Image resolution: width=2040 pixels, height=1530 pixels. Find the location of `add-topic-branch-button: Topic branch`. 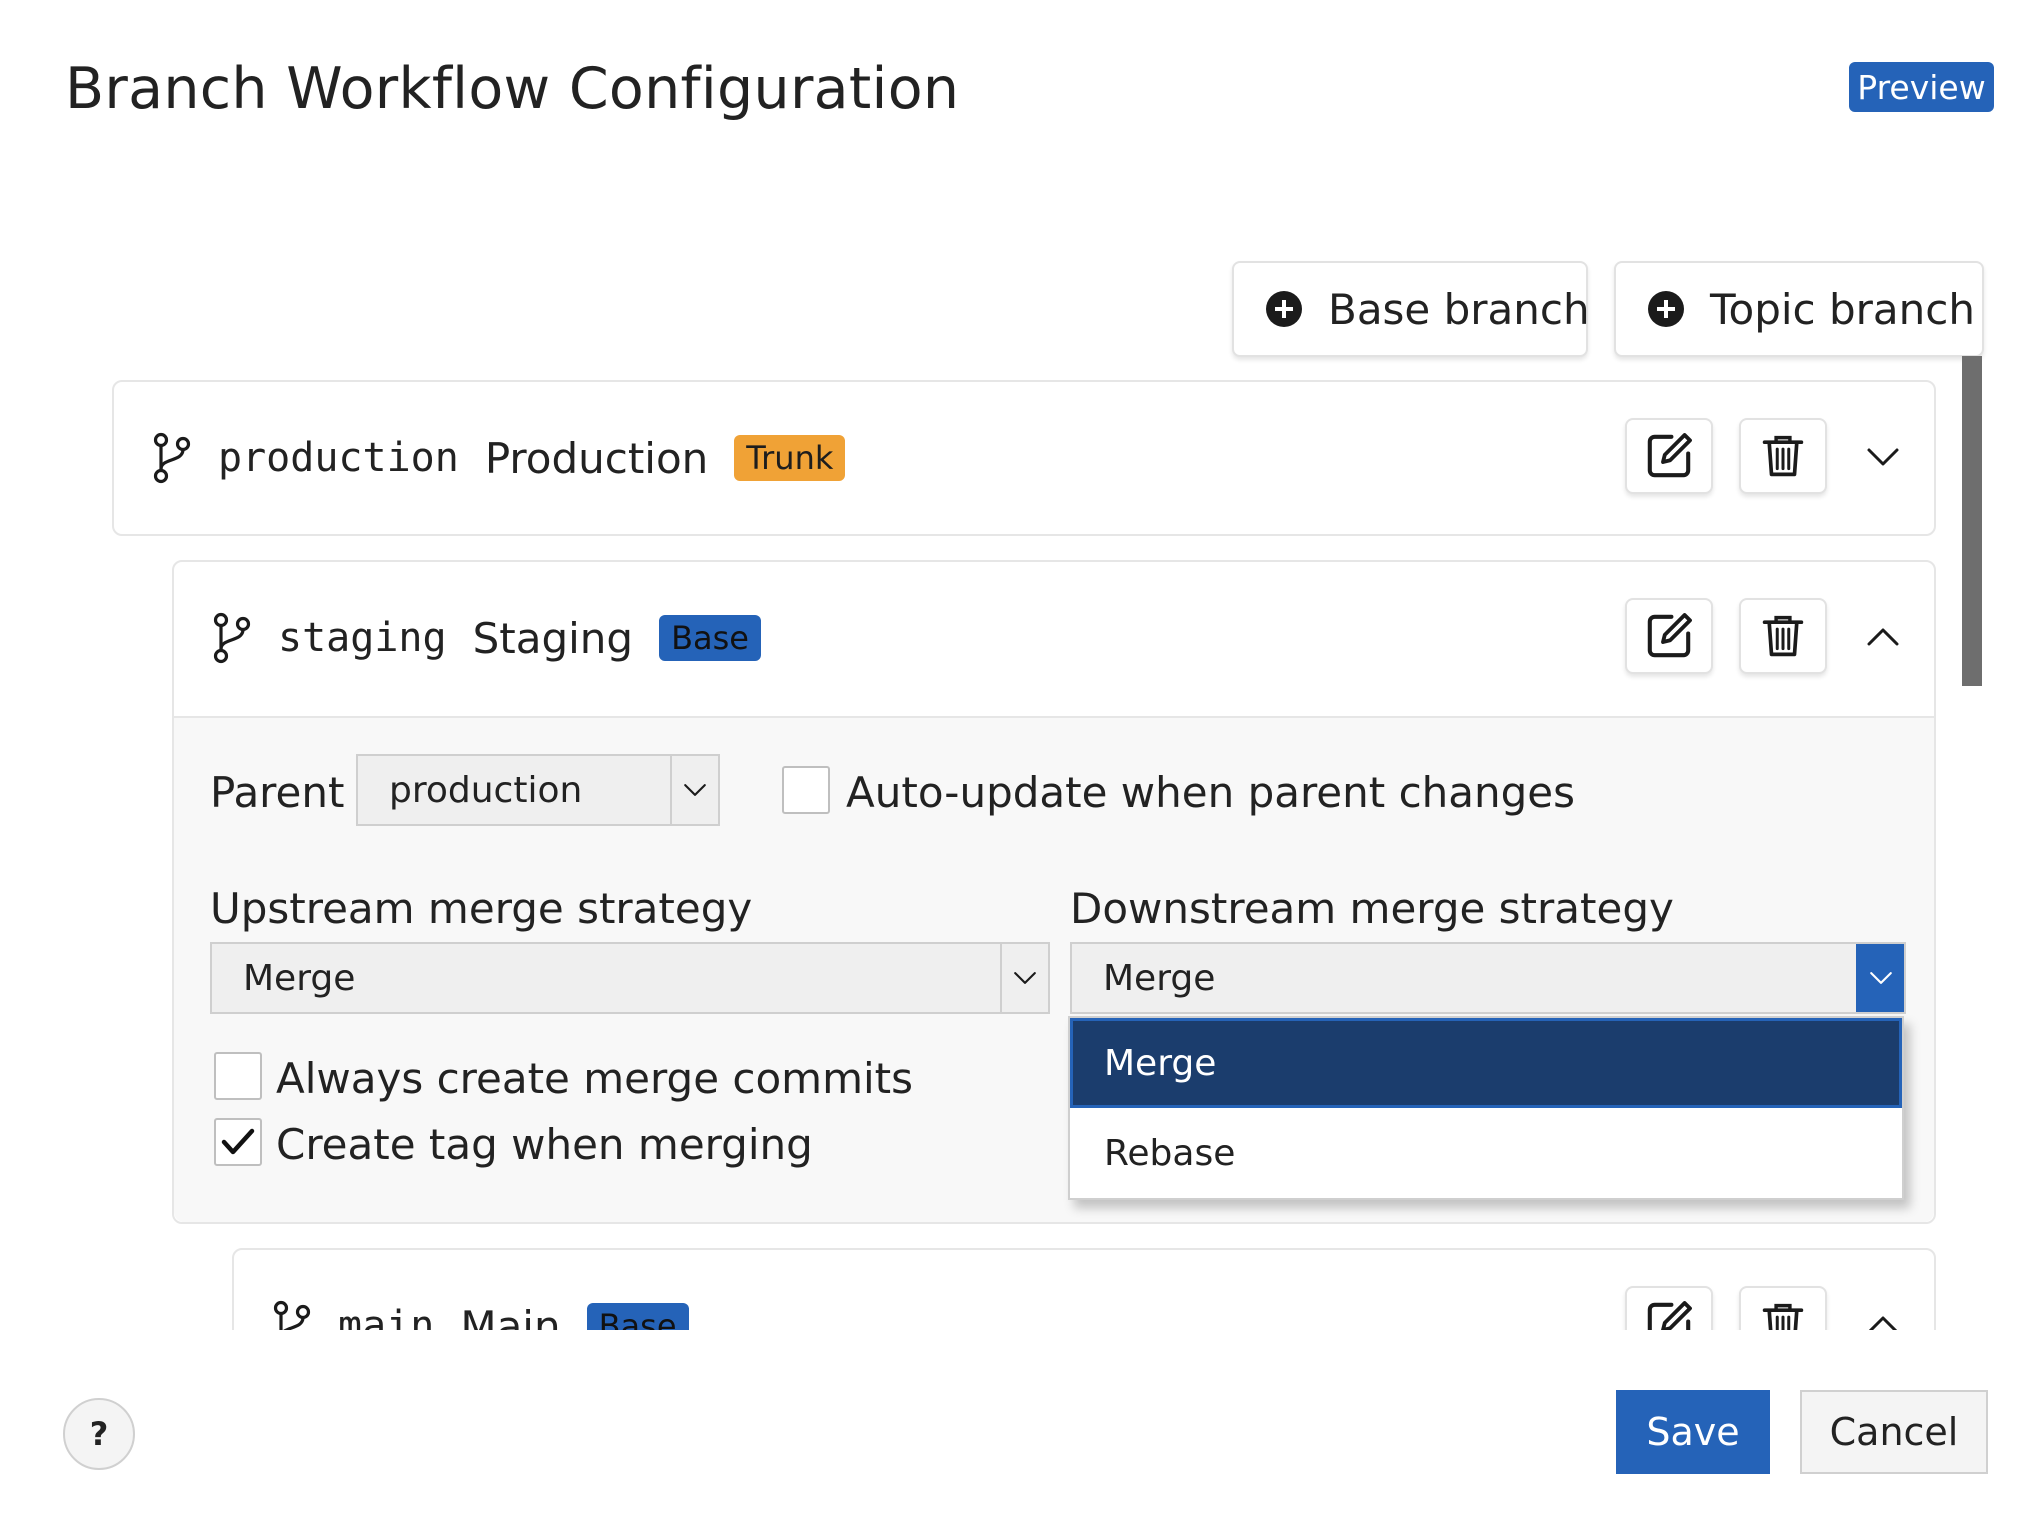

add-topic-branch-button: Topic branch is located at coordinates (1799, 309).